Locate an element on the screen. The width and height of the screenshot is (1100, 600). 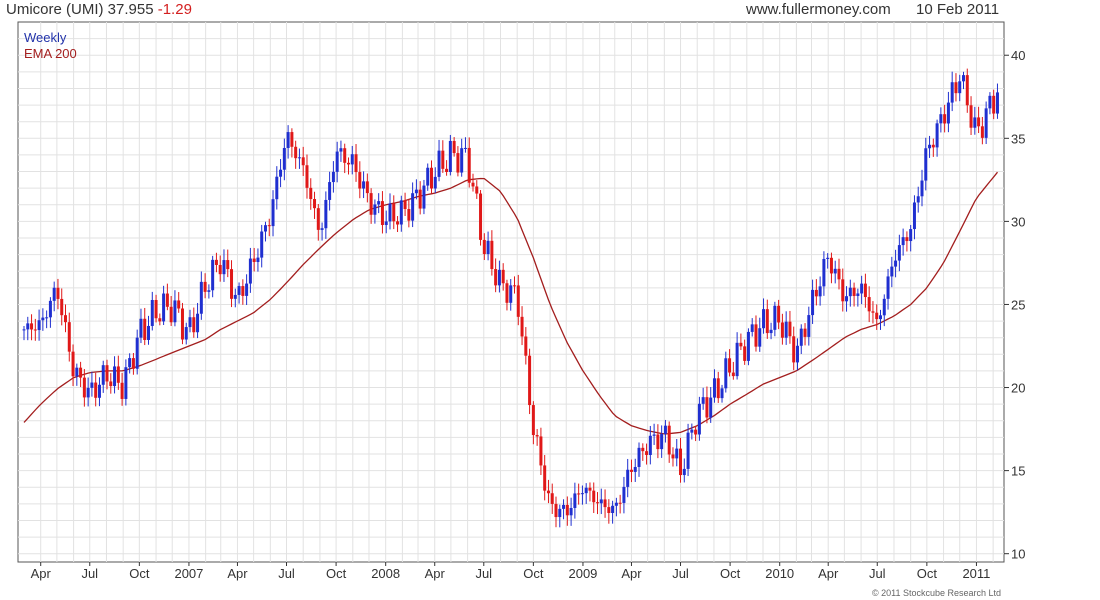
y-tick-label: 10 is located at coordinates (1018, 554).